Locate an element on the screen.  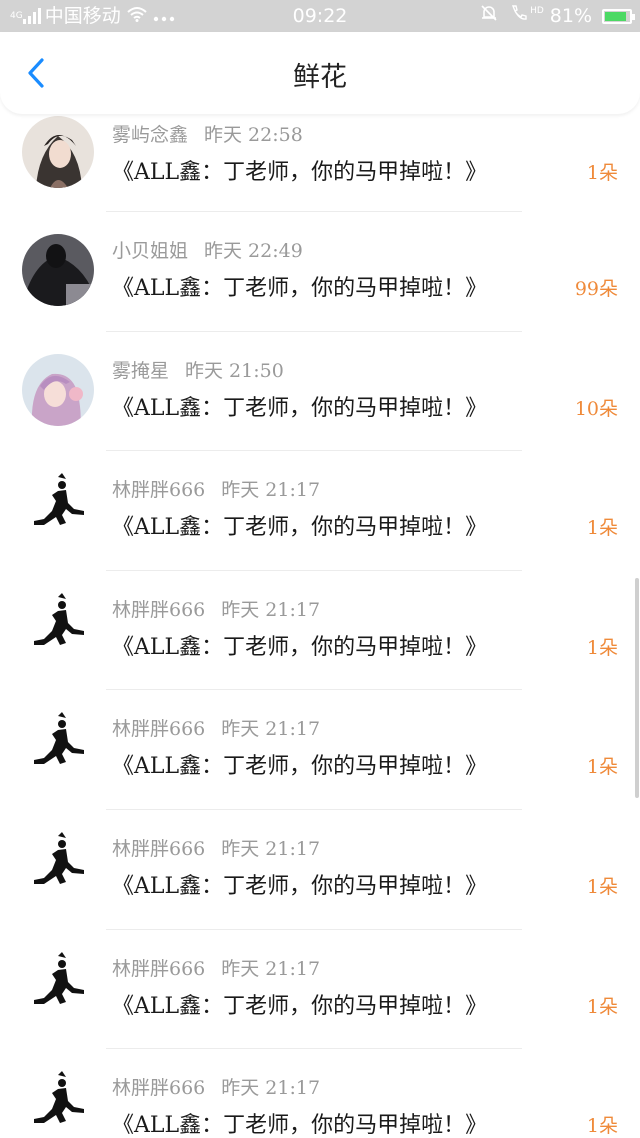
list-item: 雾掩星 昨天 21:50 《ALL鑫：丁老师，你的马甲掉啦！》 10朵 is located at coordinates (320, 392).